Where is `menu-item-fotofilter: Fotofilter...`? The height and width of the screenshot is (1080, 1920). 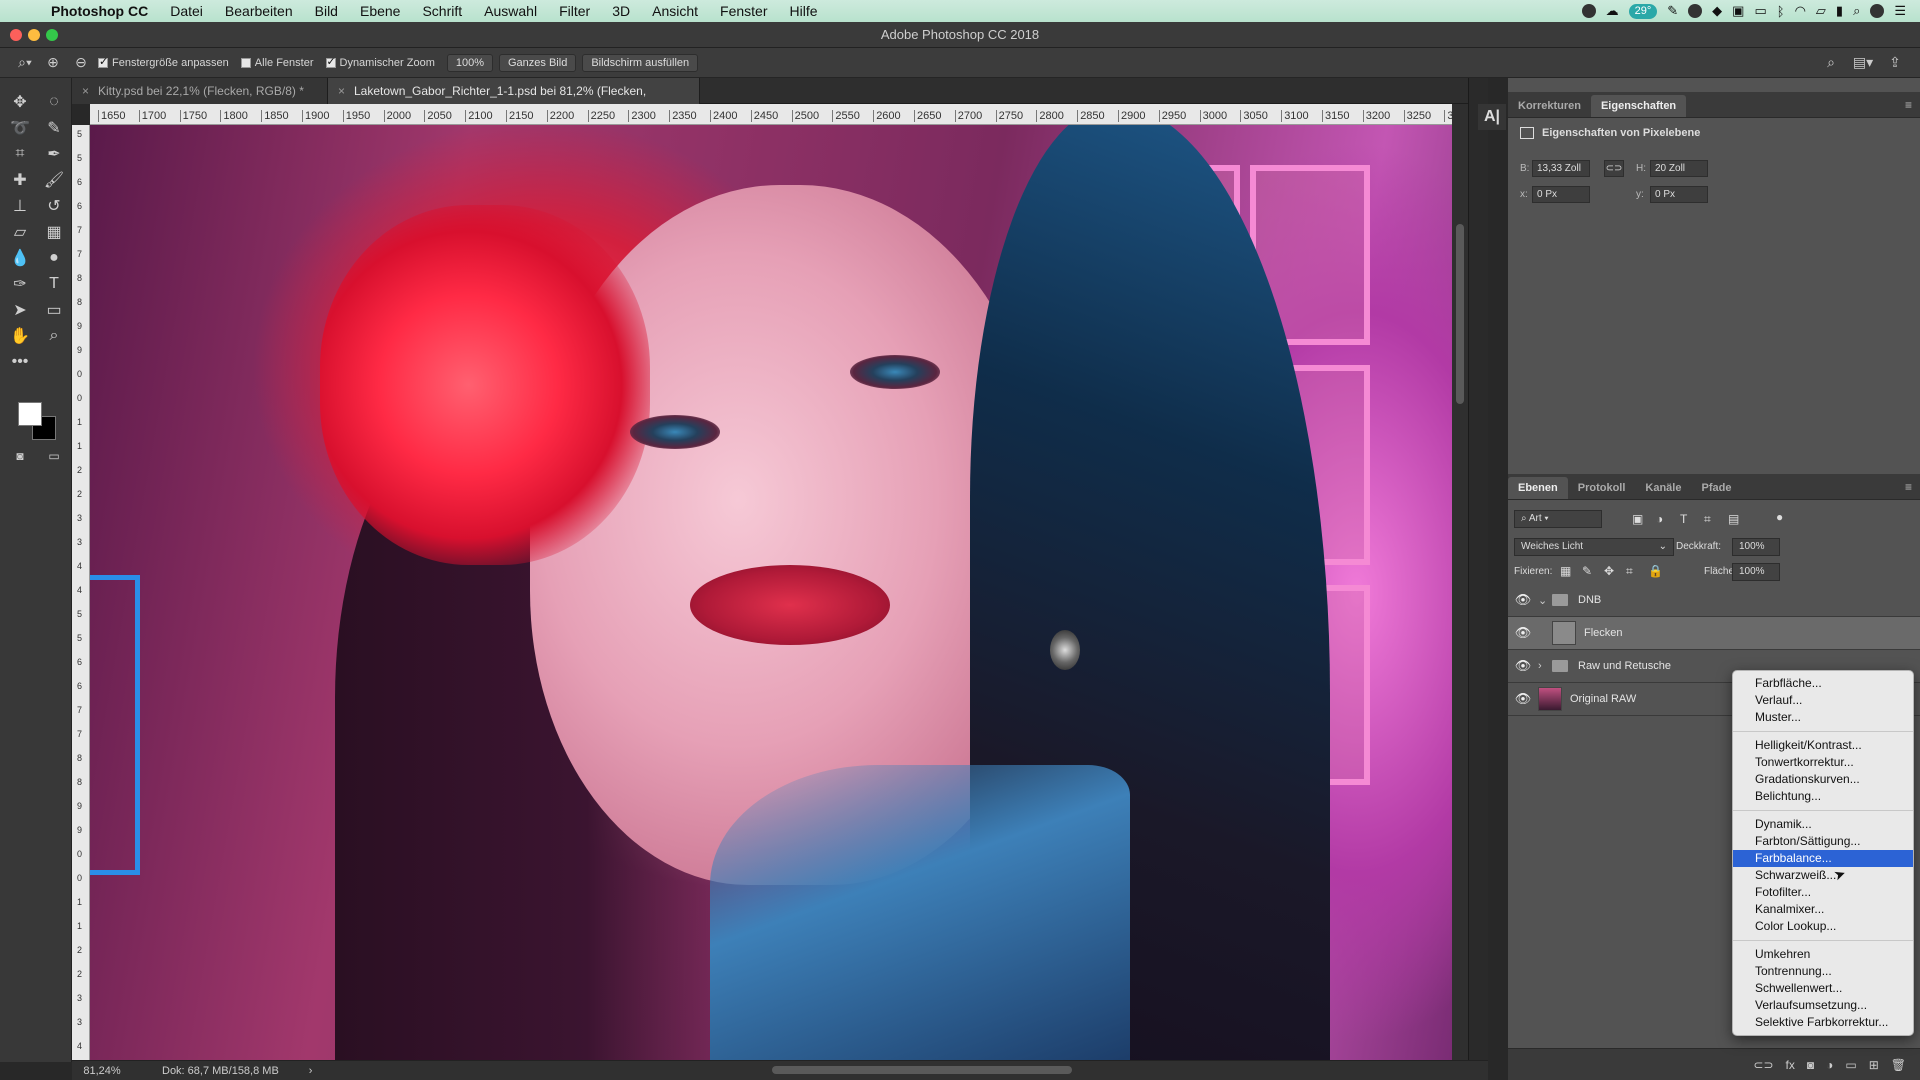 menu-item-fotofilter: Fotofilter... is located at coordinates (1823, 892).